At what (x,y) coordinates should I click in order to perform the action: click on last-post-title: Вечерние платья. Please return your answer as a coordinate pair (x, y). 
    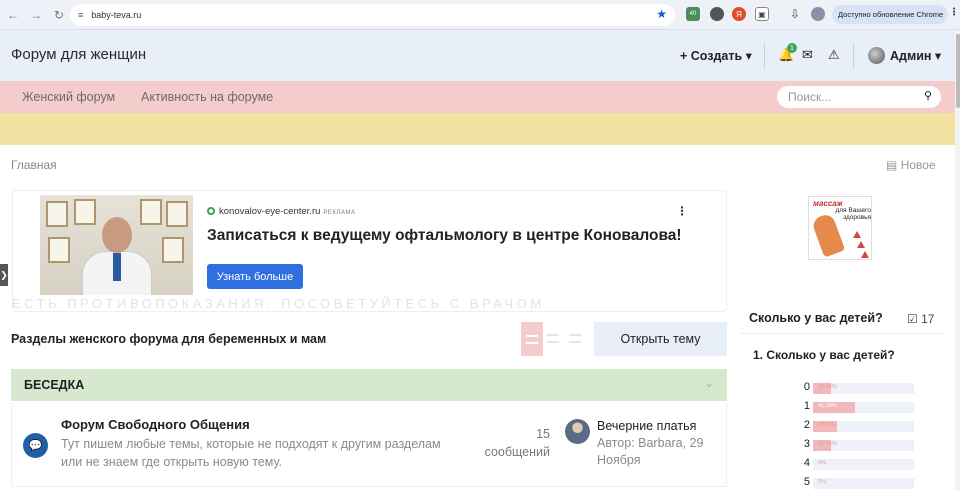
    Looking at the image, I should click on (646, 426).